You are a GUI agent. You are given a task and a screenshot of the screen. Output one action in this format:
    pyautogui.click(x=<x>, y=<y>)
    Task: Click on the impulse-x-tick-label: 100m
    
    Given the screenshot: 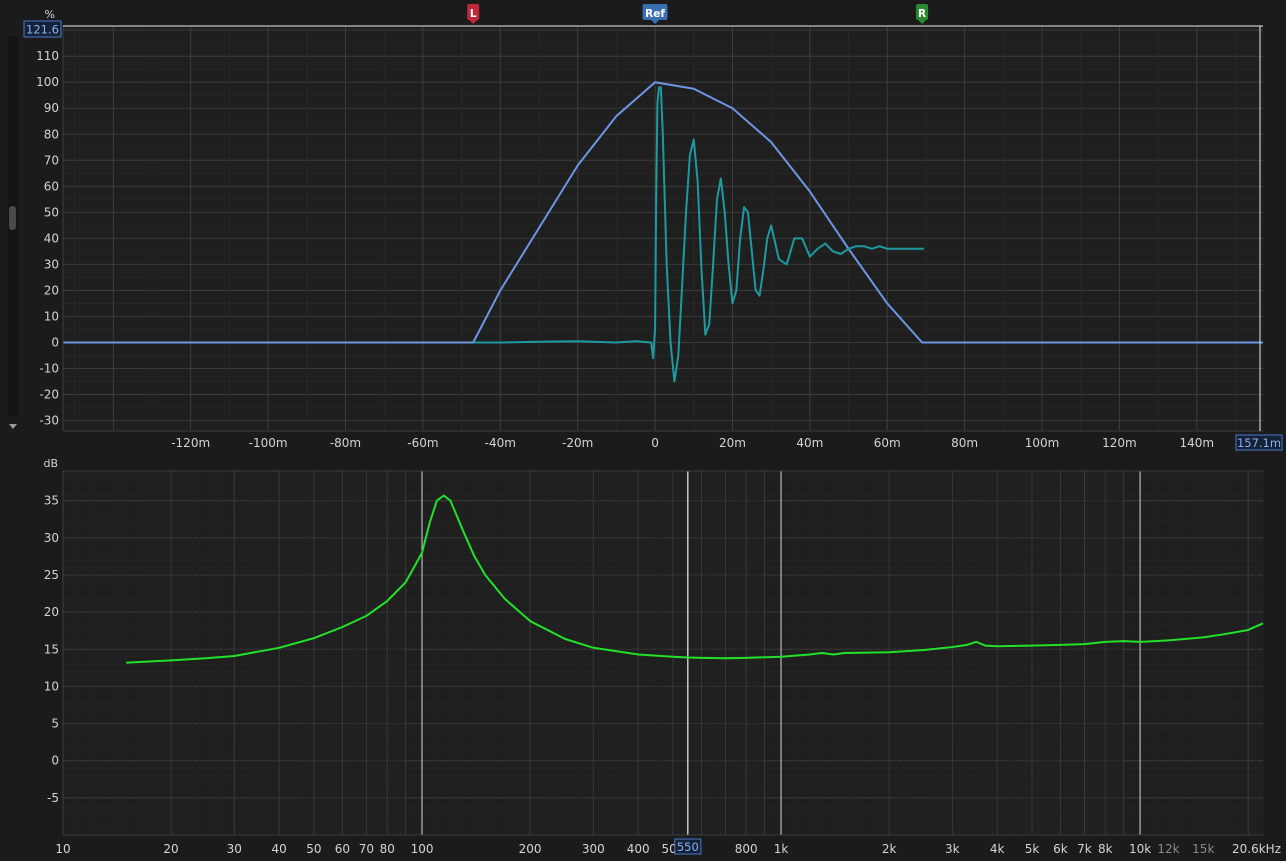 What is the action you would take?
    pyautogui.click(x=1042, y=443)
    